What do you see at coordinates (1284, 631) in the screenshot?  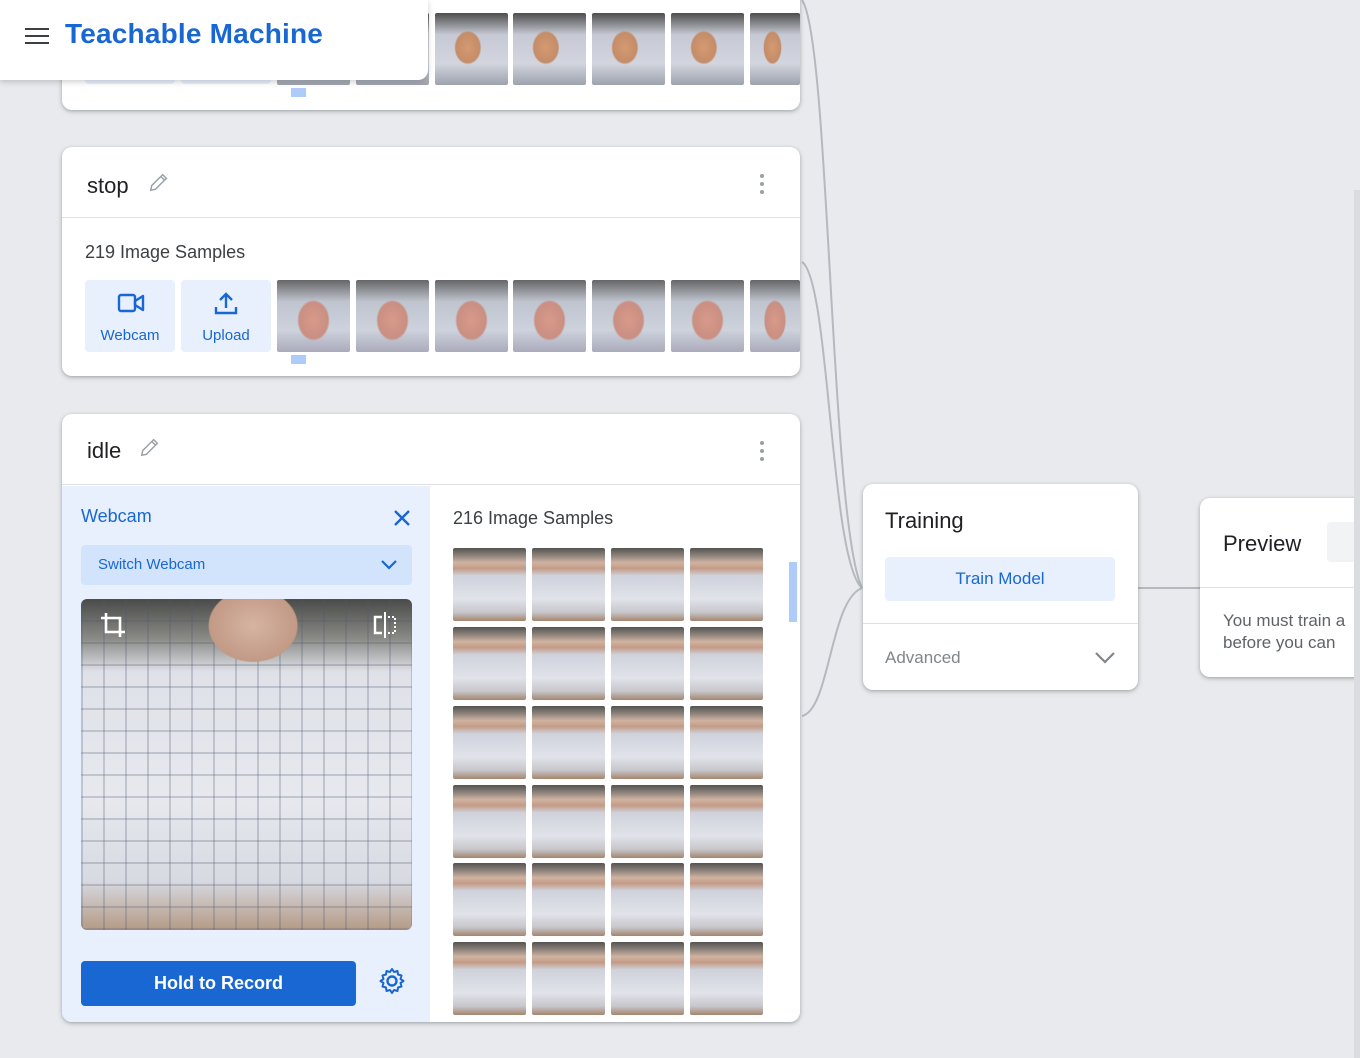 I see `preview-message: You must train a before you can` at bounding box center [1284, 631].